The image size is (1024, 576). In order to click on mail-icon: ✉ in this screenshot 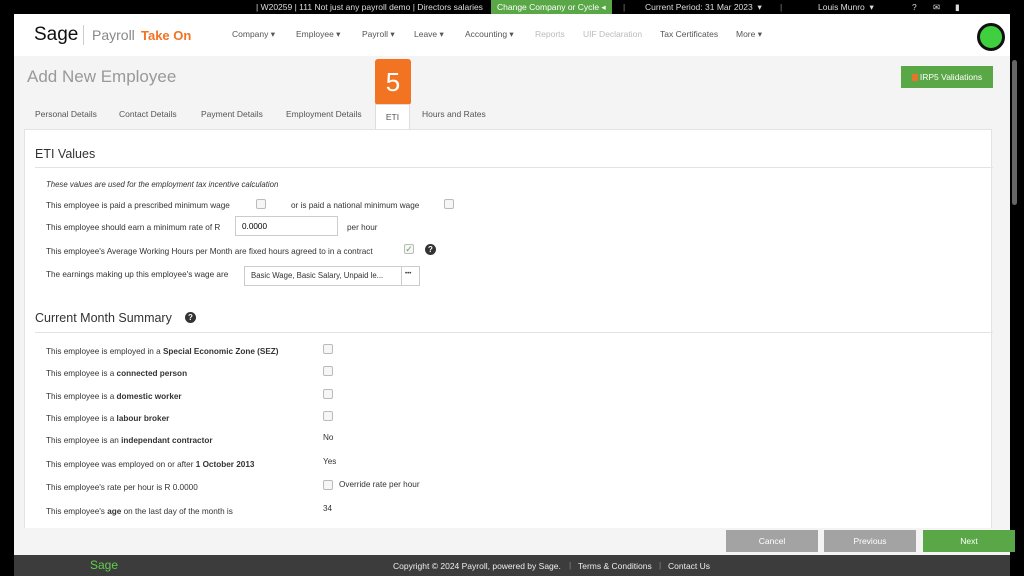, I will do `click(936, 7)`.